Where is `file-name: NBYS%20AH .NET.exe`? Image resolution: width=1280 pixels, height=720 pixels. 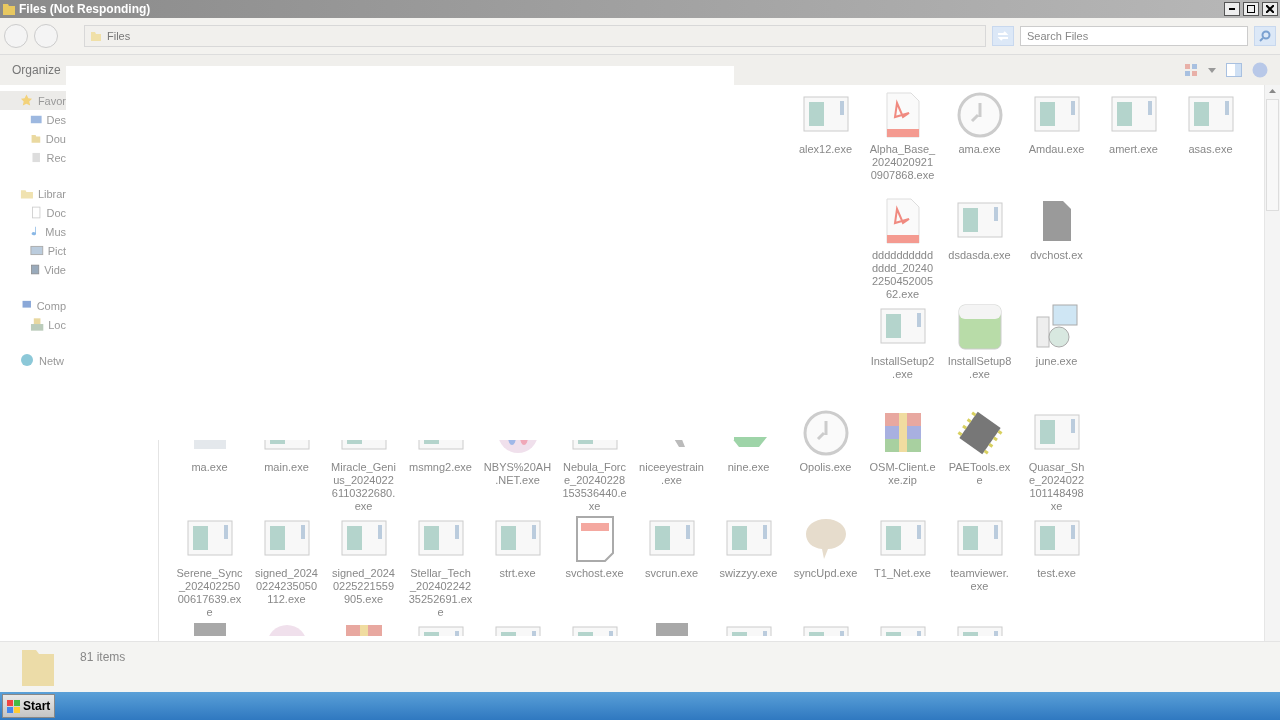
file-name: NBYS%20AH .NET.exe is located at coordinates (517, 474).